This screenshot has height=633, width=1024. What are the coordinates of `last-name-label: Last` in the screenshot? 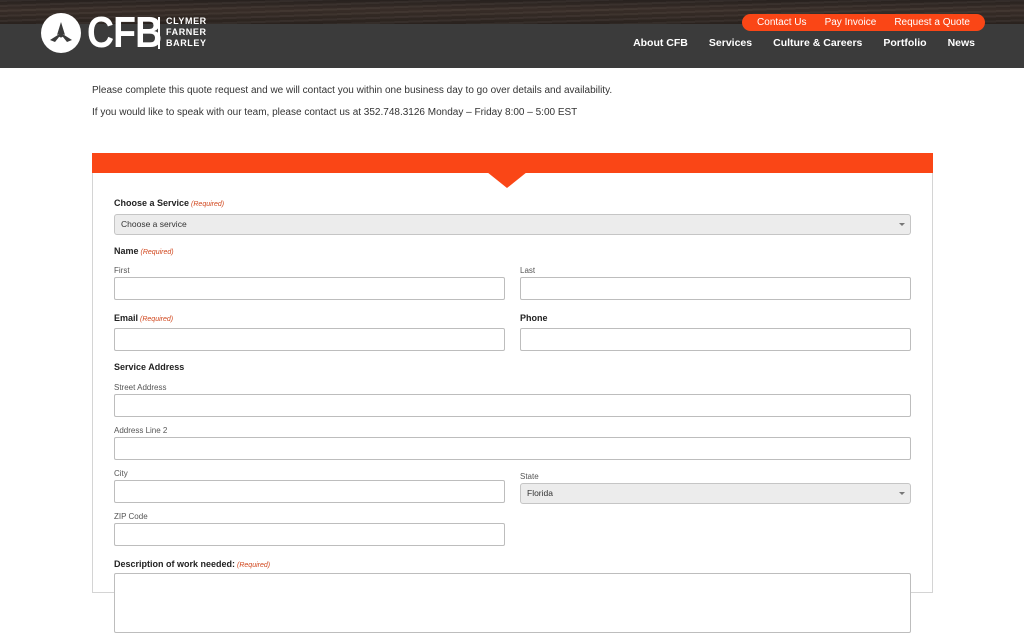 It's located at (528, 270).